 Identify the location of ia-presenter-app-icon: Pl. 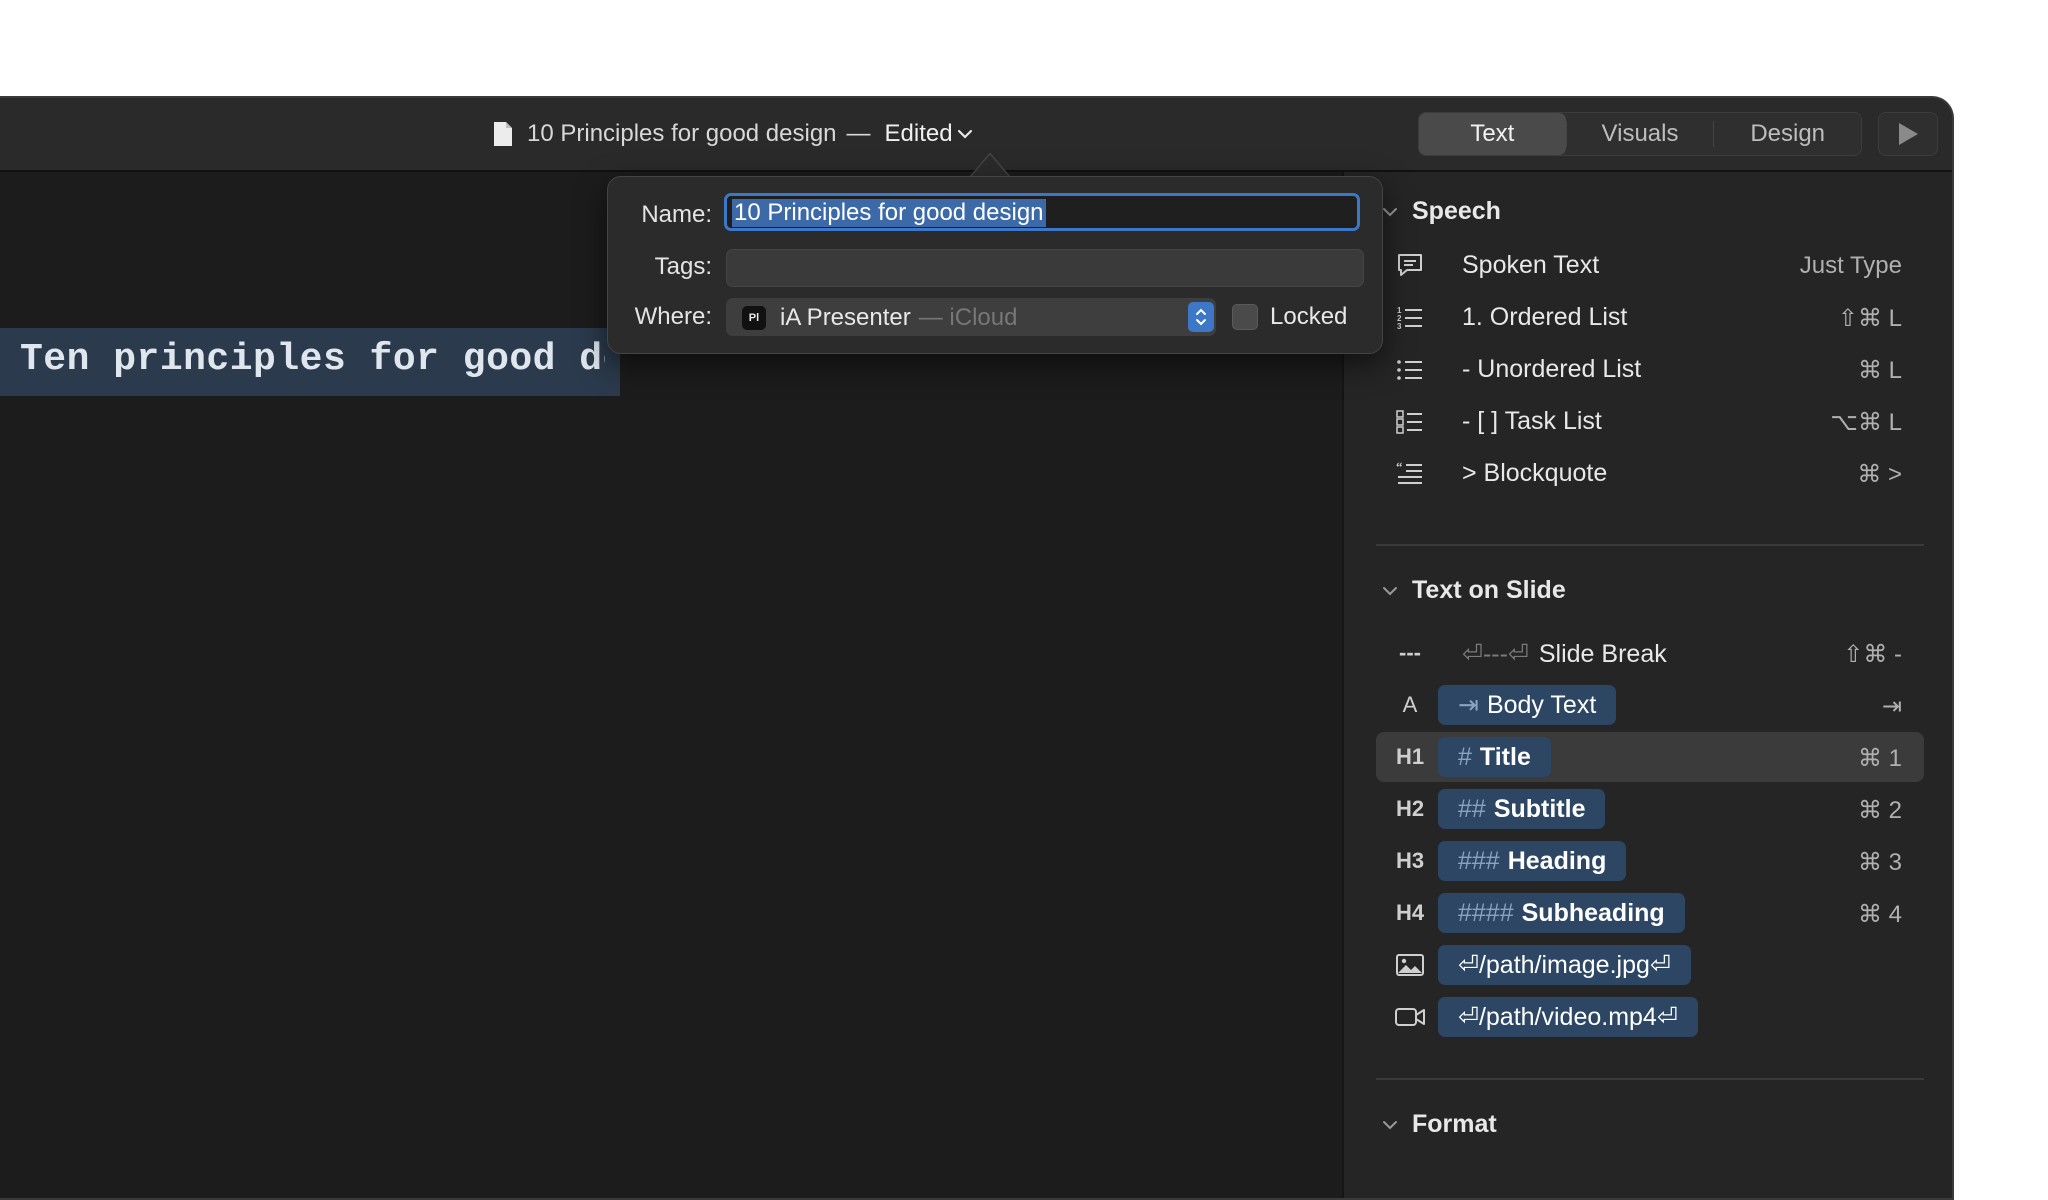
(754, 318).